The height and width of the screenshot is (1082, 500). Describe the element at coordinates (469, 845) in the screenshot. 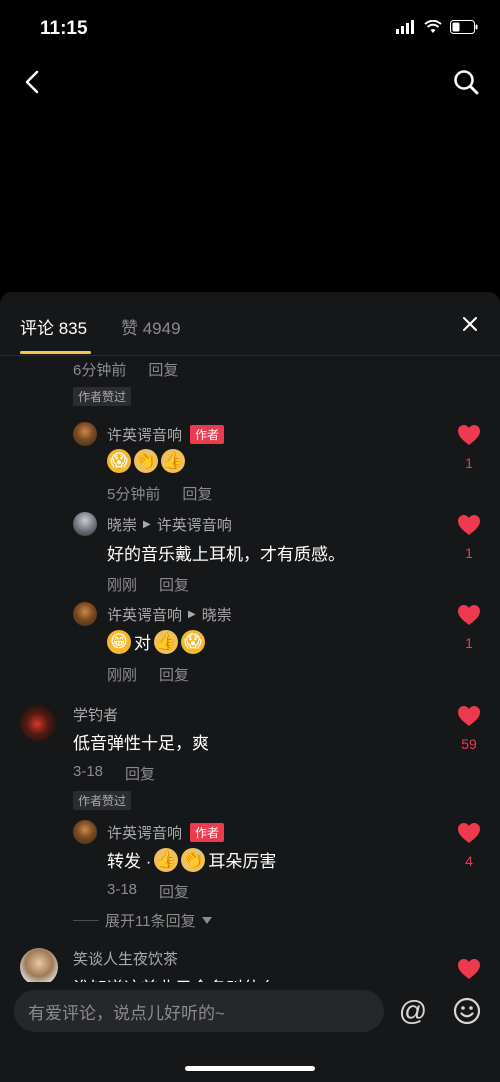

I see `like-button: 4` at that location.